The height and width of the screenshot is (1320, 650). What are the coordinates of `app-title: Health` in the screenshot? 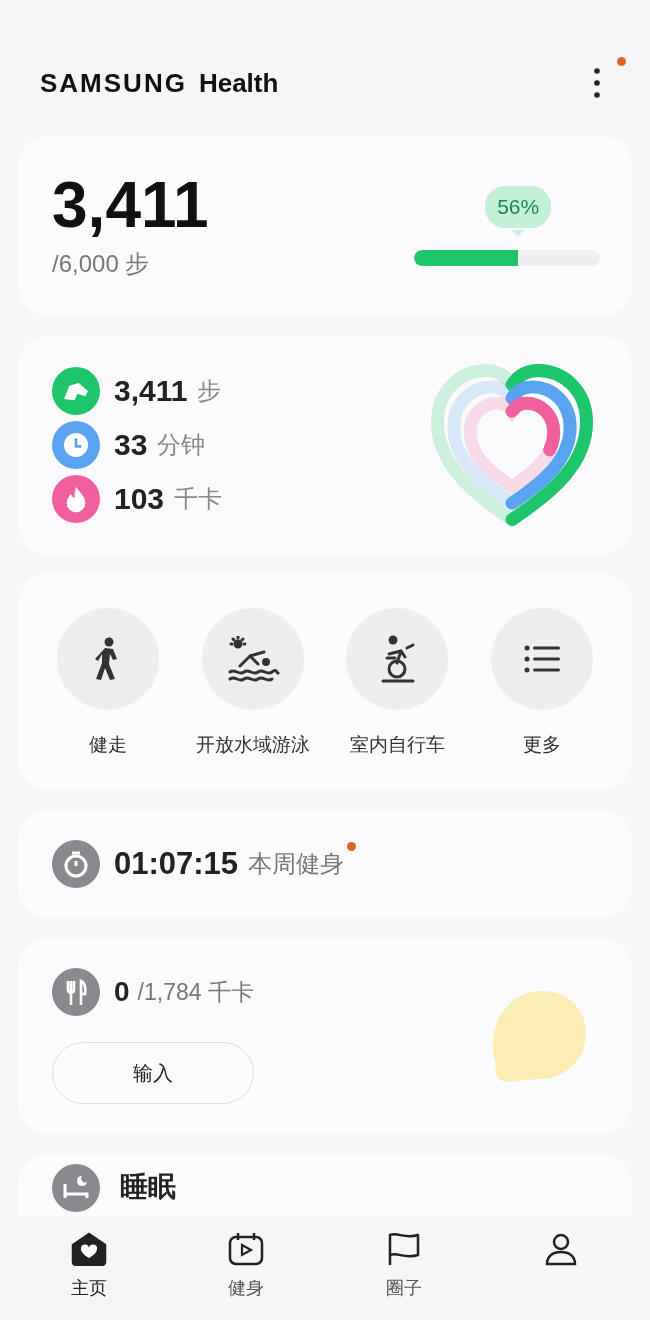 It's located at (238, 83).